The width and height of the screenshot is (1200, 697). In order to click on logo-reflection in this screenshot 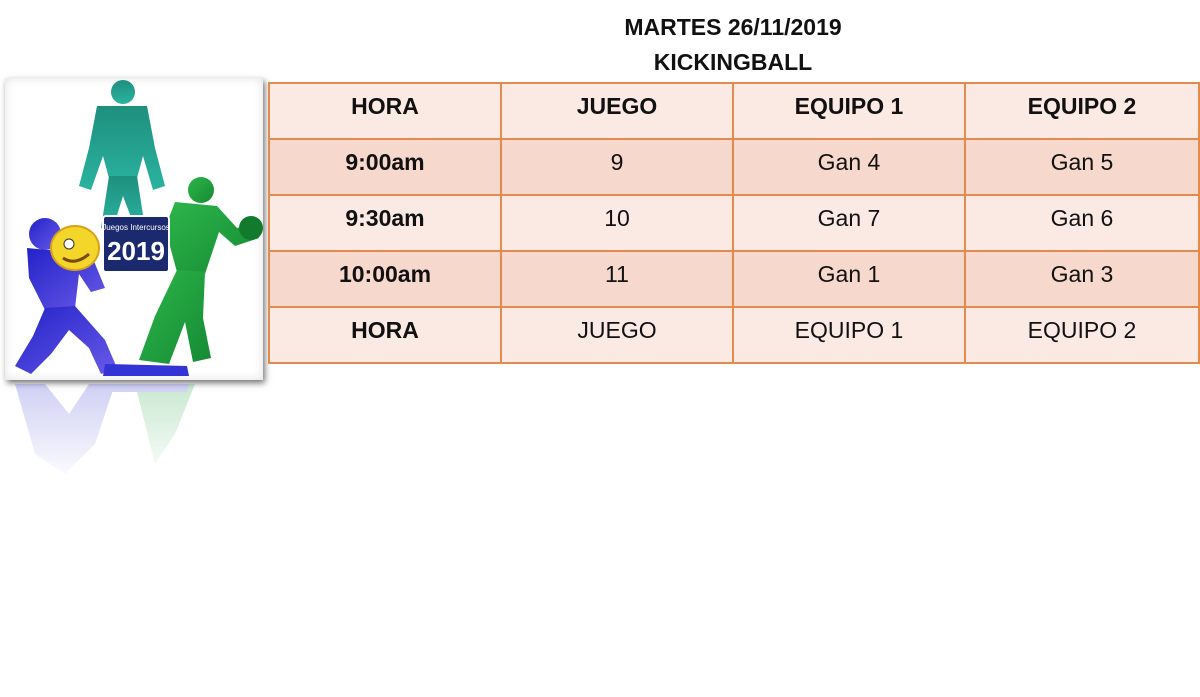, I will do `click(134, 434)`.